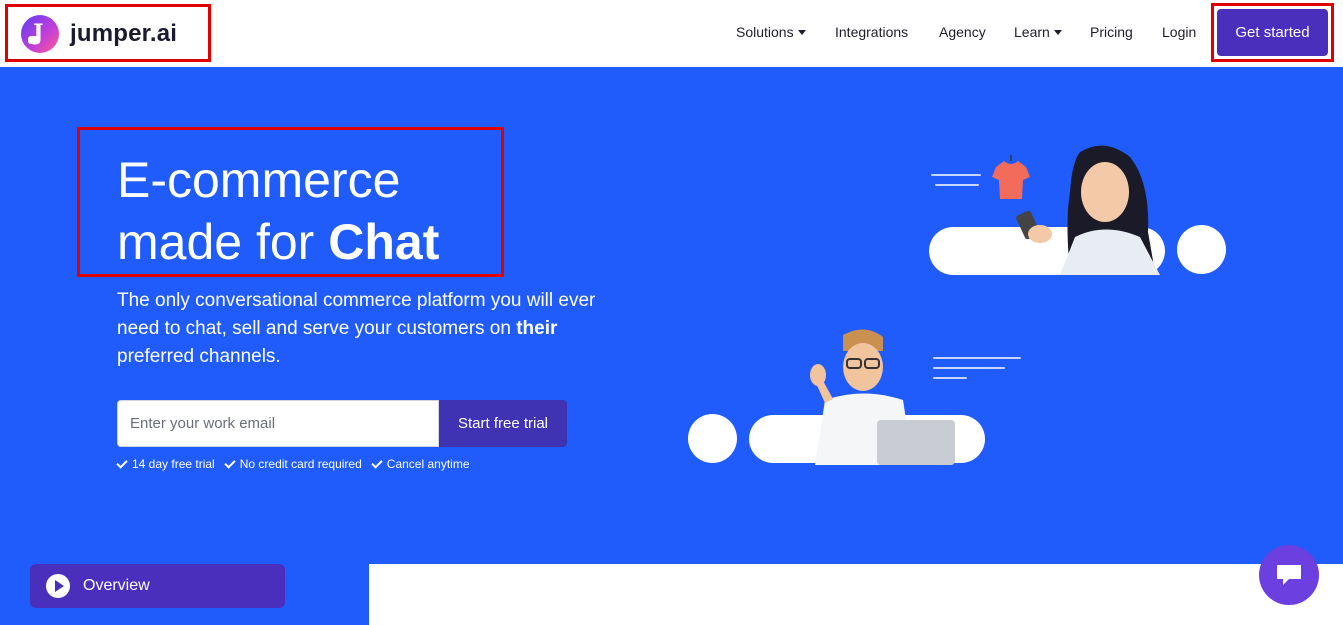 Image resolution: width=1343 pixels, height=625 pixels. I want to click on chat-bubble-dot, so click(33, 40).